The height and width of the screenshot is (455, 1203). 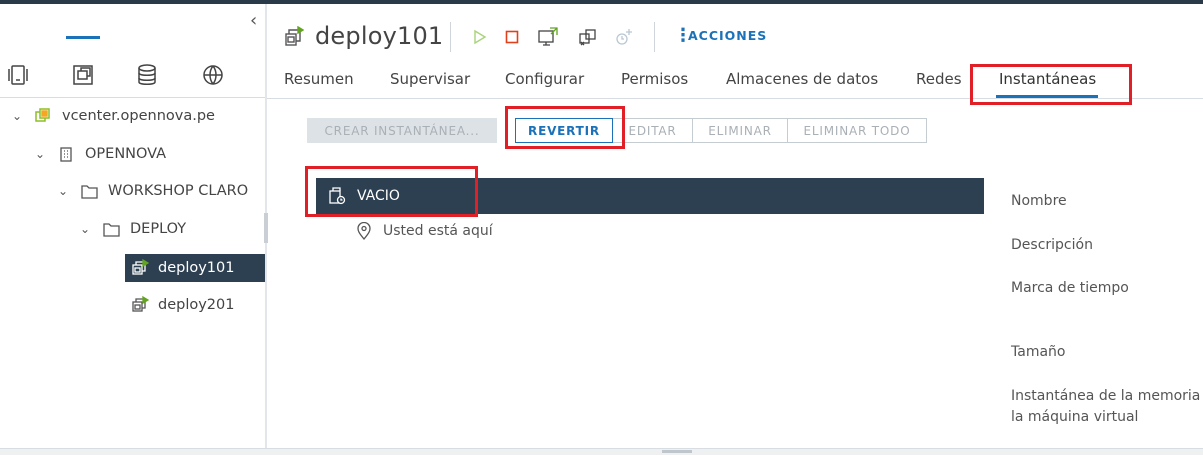 What do you see at coordinates (43, 116) in the screenshot?
I see `vcenter-icon` at bounding box center [43, 116].